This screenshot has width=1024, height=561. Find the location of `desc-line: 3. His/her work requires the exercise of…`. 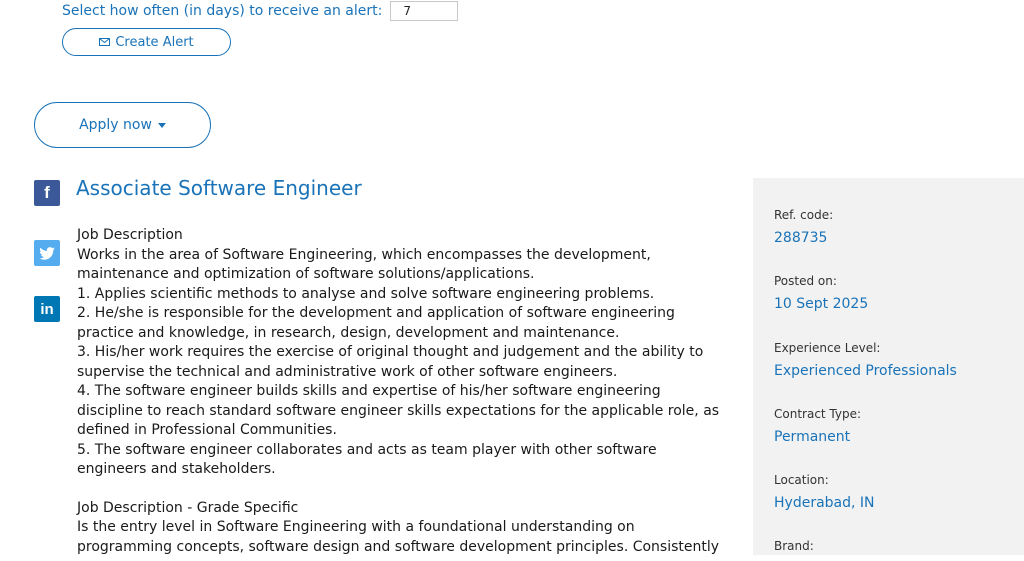

desc-line: 3. His/her work requires the exercise of… is located at coordinates (390, 352).